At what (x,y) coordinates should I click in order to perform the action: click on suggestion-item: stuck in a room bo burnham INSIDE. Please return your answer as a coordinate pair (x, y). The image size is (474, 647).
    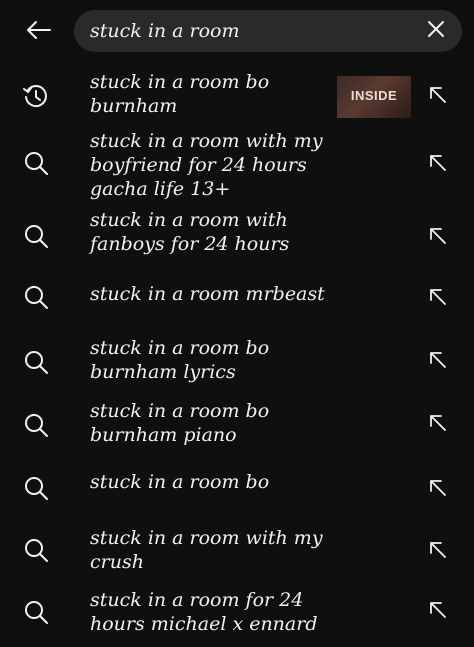
    Looking at the image, I should click on (237, 97).